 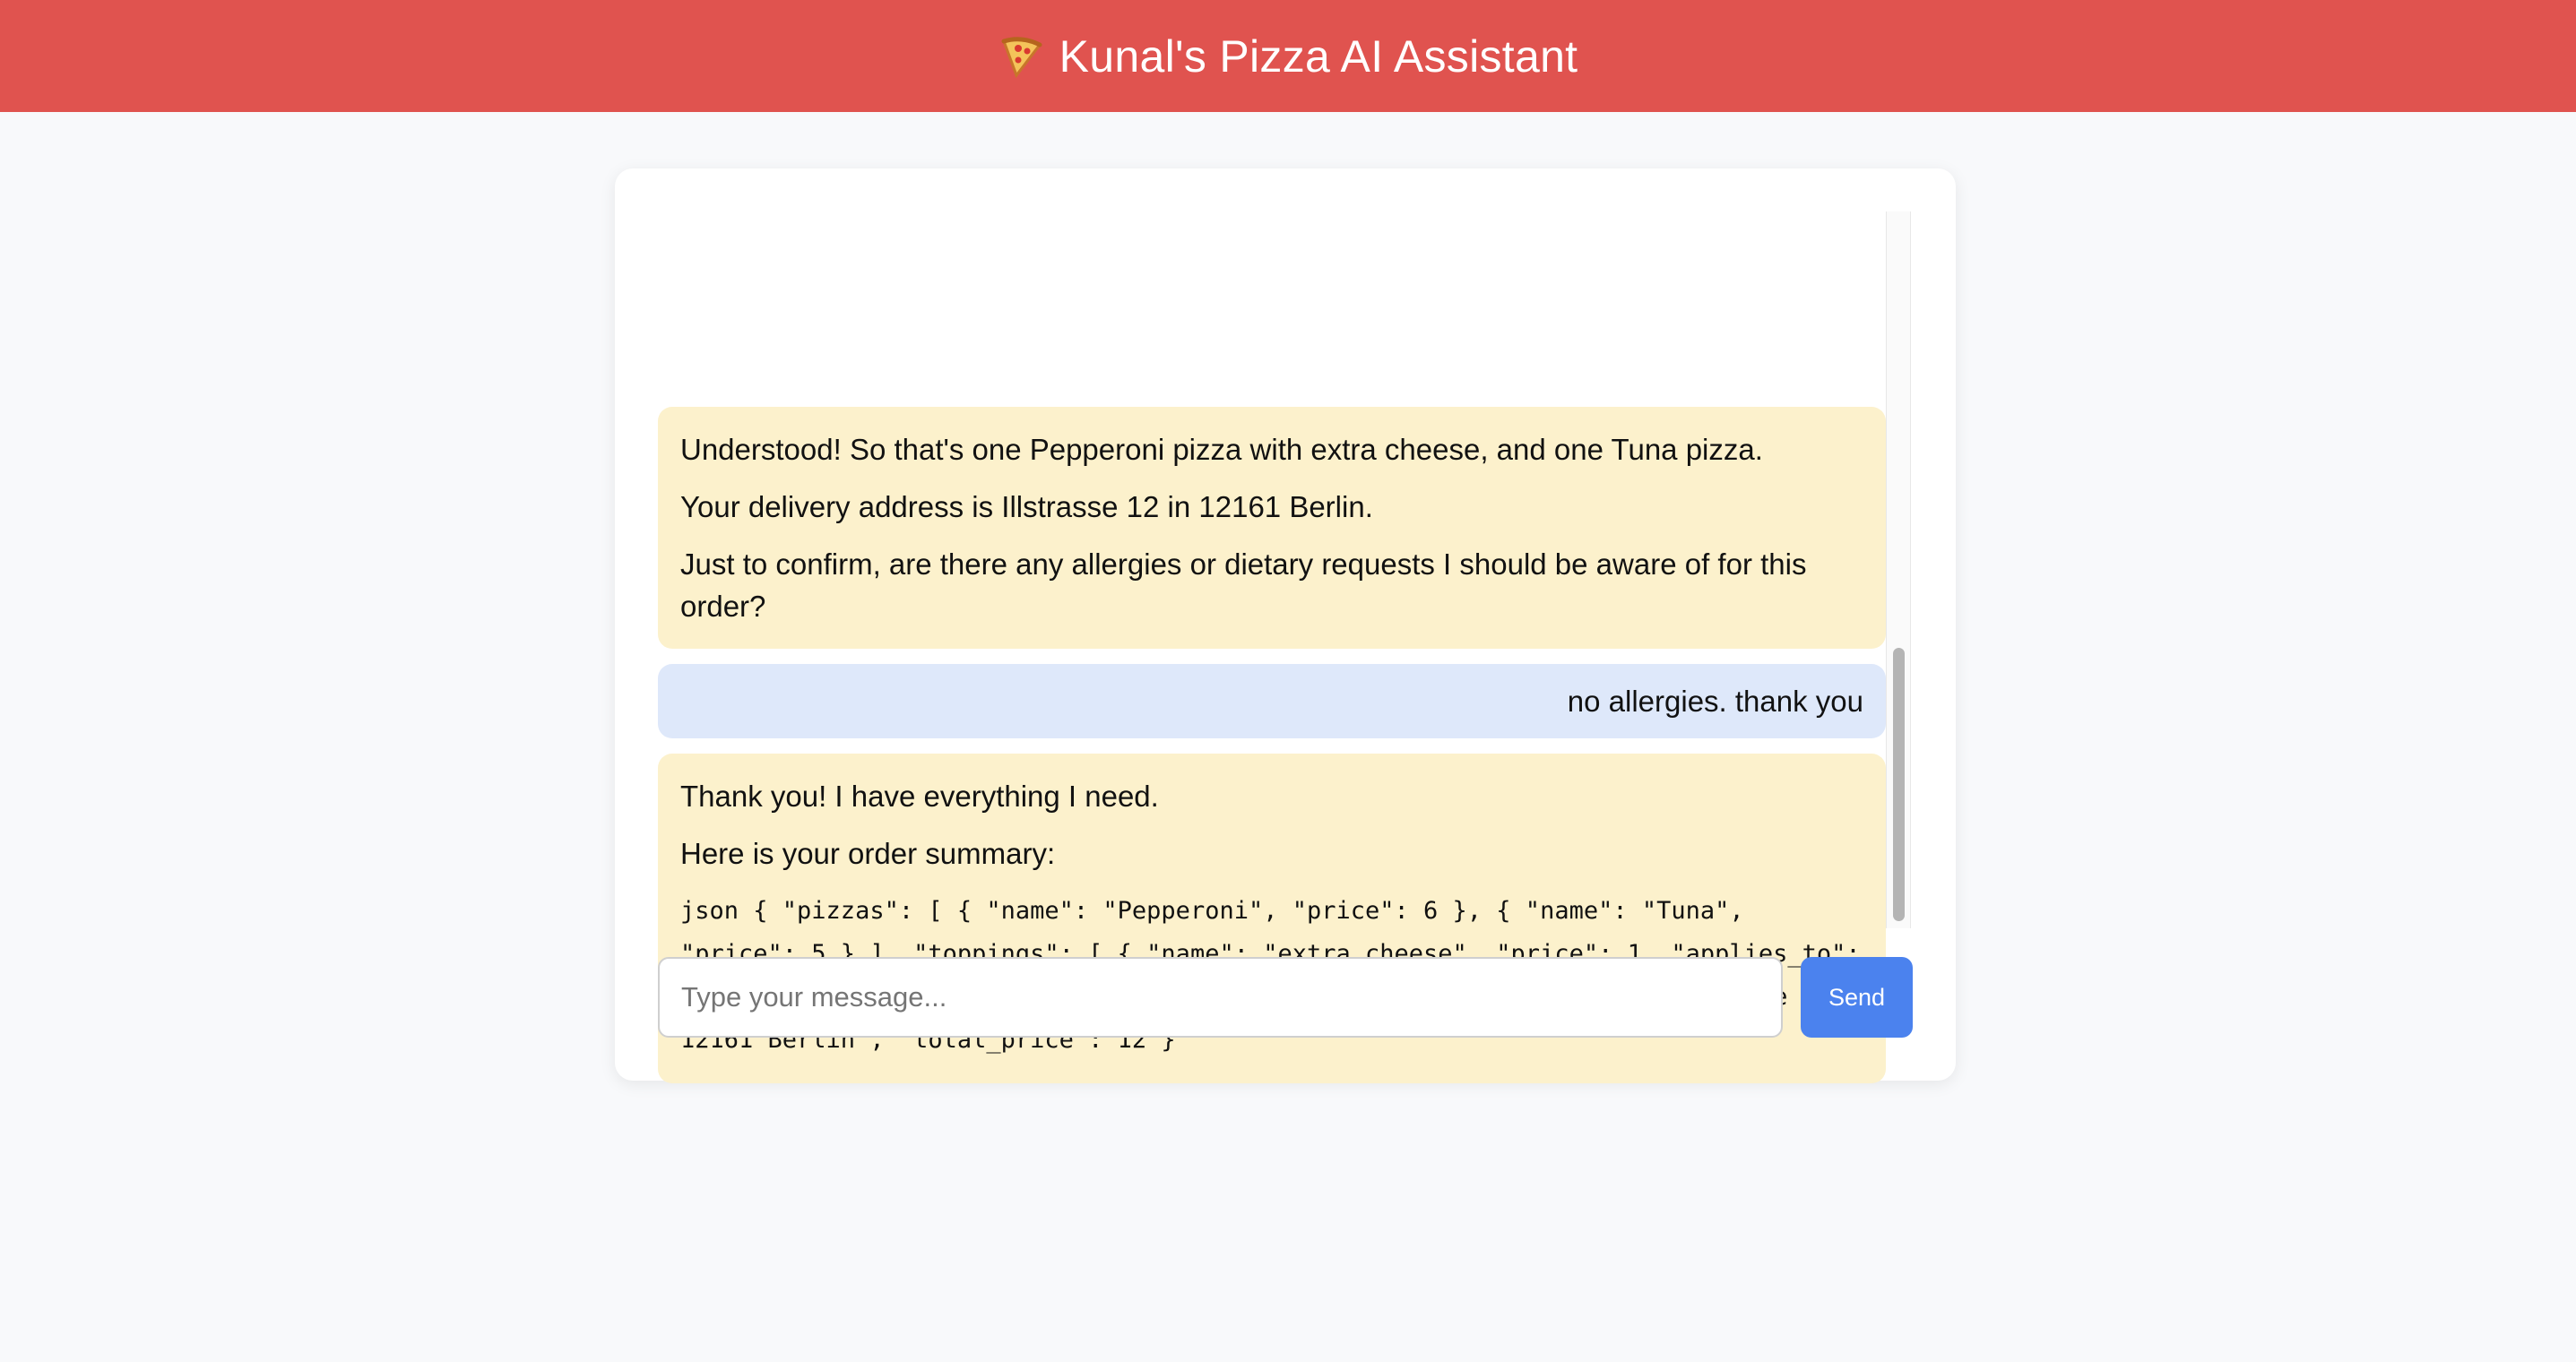 I want to click on app-title: Kunal's Pizza AI Assistant, so click(x=1318, y=56).